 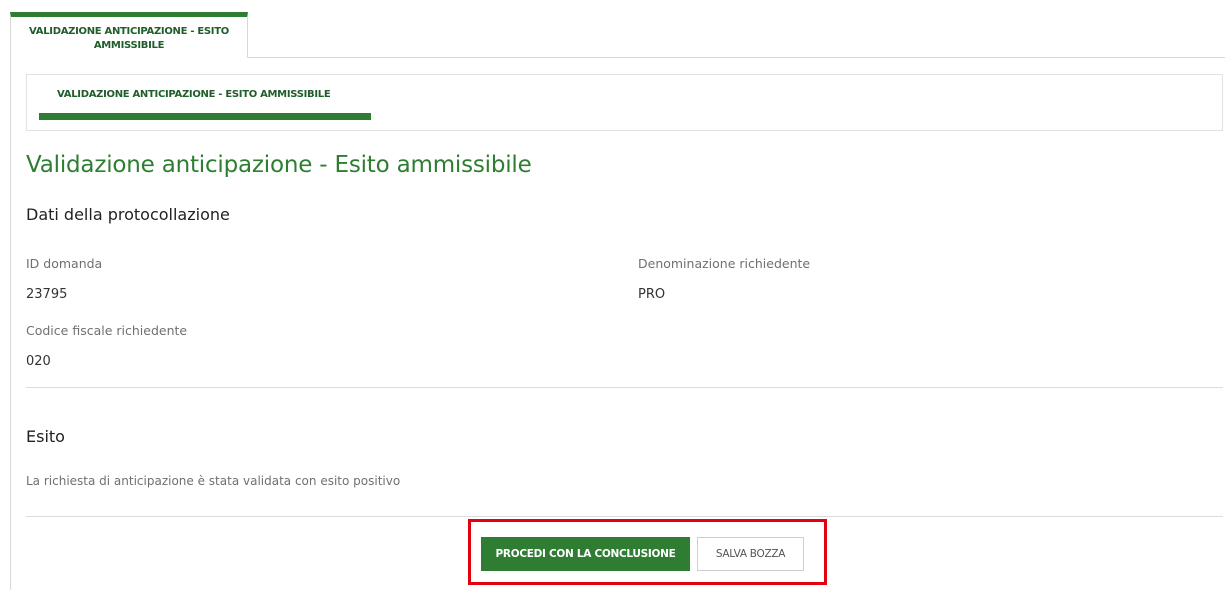 What do you see at coordinates (64, 263) in the screenshot?
I see `id-domanda-label: ID domanda` at bounding box center [64, 263].